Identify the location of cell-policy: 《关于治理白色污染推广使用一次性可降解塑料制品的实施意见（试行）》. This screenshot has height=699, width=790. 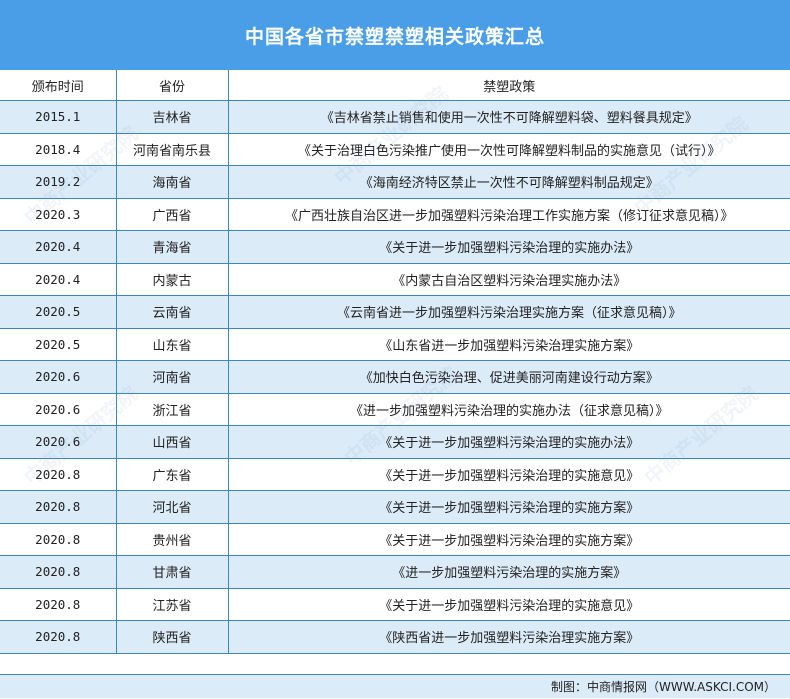
(508, 149).